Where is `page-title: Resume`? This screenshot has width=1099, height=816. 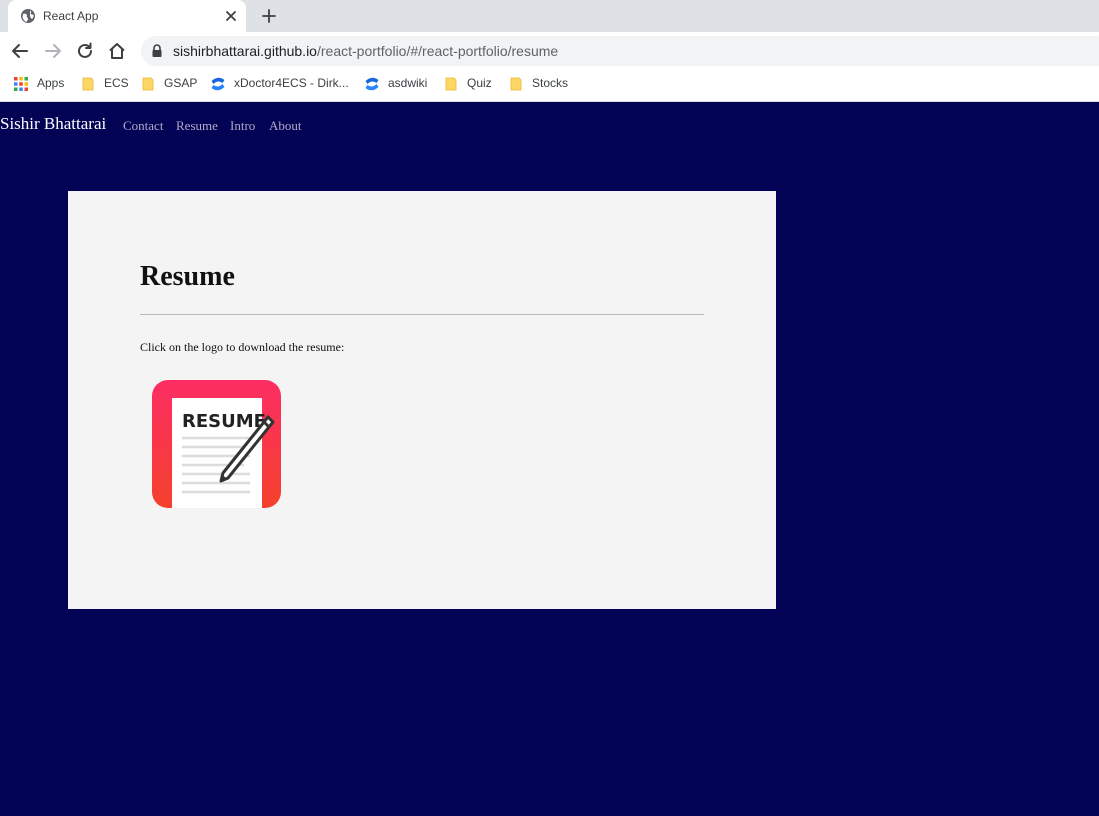
page-title: Resume is located at coordinates (187, 276).